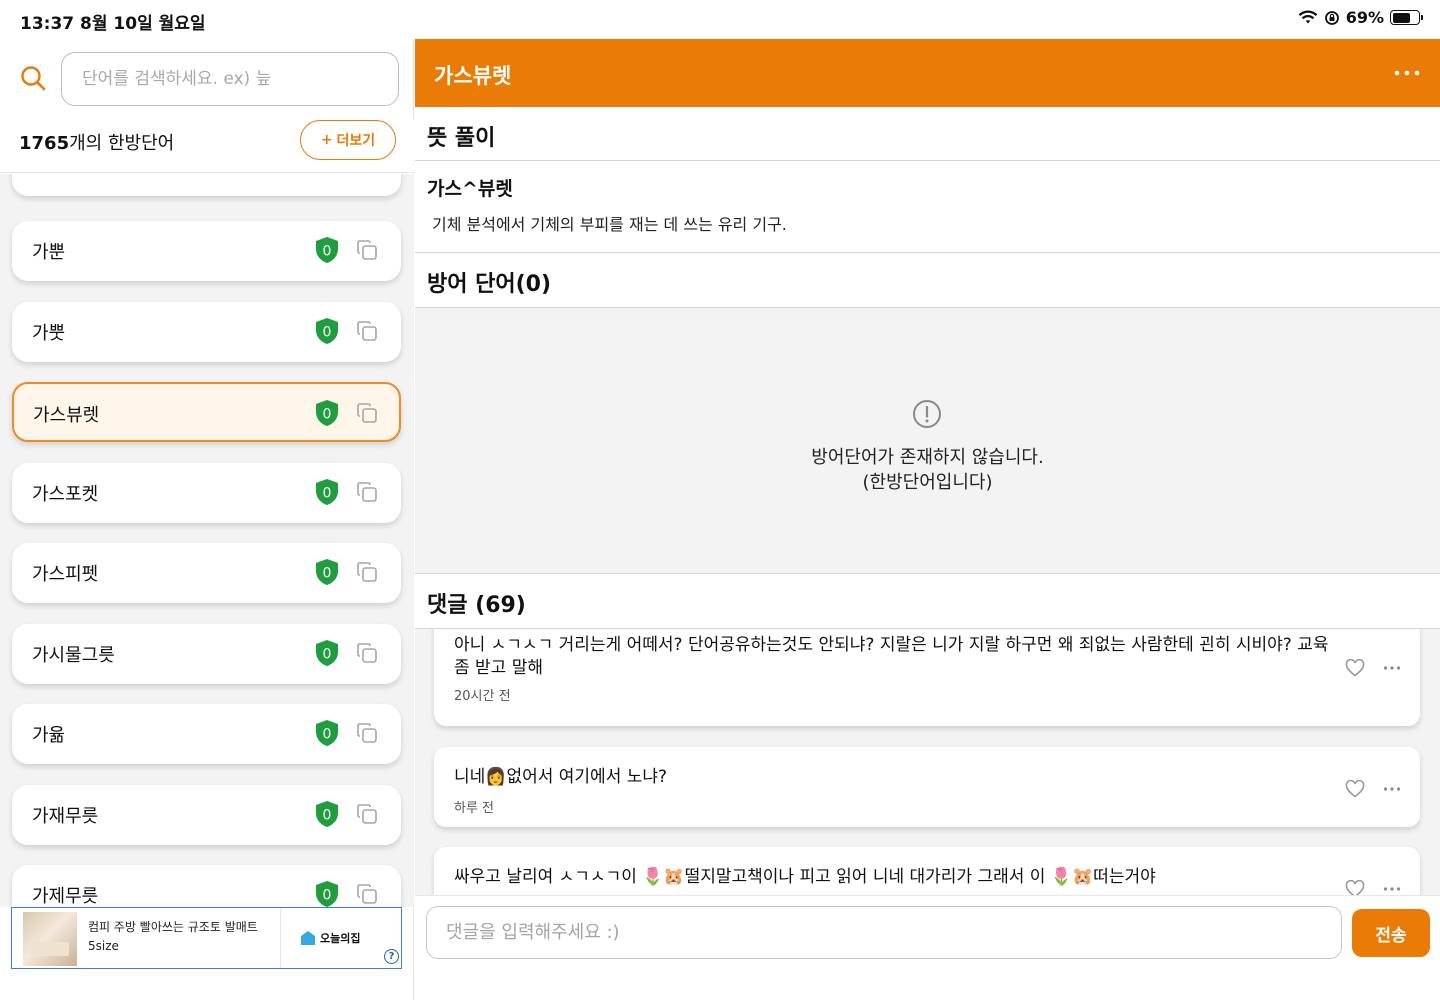  I want to click on comment-input, so click(884, 932).